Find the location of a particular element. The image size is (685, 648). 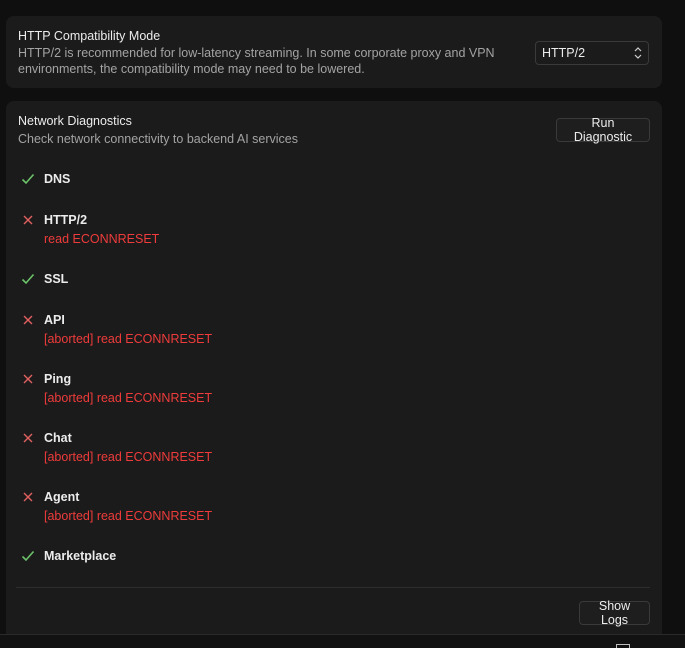

divider is located at coordinates (333, 587).